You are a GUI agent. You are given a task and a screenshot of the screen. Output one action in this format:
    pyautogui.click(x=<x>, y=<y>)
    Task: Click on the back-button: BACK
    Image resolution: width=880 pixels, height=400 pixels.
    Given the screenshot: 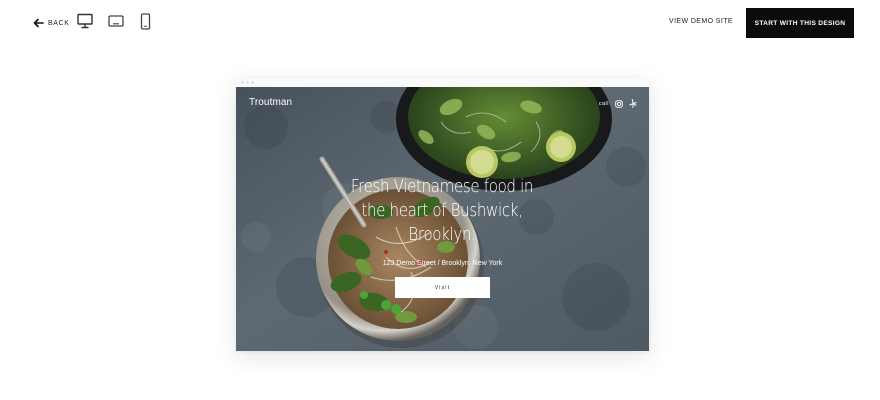 What is the action you would take?
    pyautogui.click(x=51, y=23)
    